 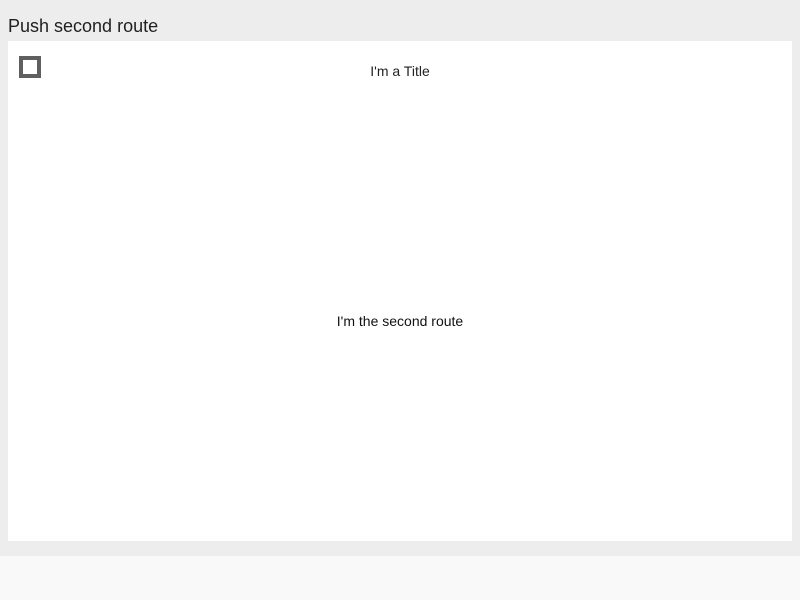 I want to click on navigation-title: I'm a Title, so click(x=400, y=71).